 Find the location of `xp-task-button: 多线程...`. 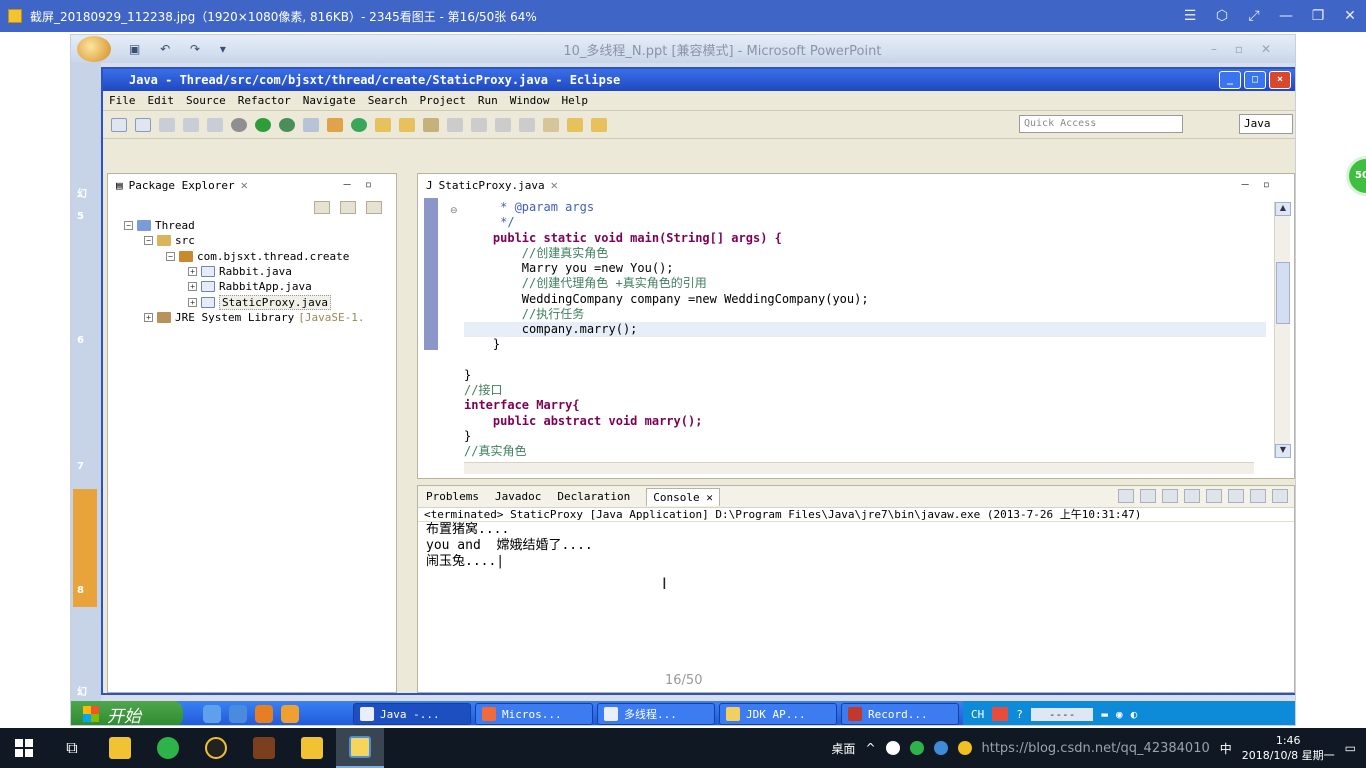

xp-task-button: 多线程... is located at coordinates (656, 714).